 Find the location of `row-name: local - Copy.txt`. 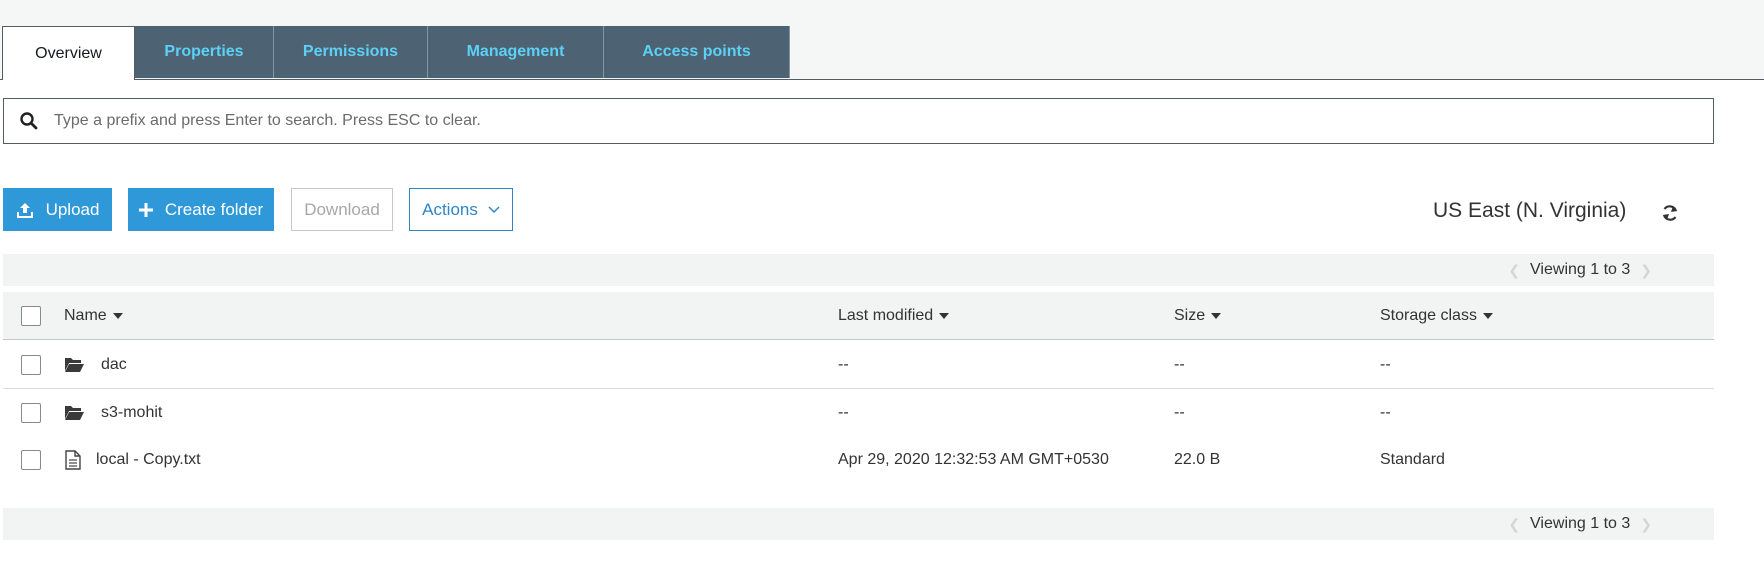

row-name: local - Copy.txt is located at coordinates (148, 460).